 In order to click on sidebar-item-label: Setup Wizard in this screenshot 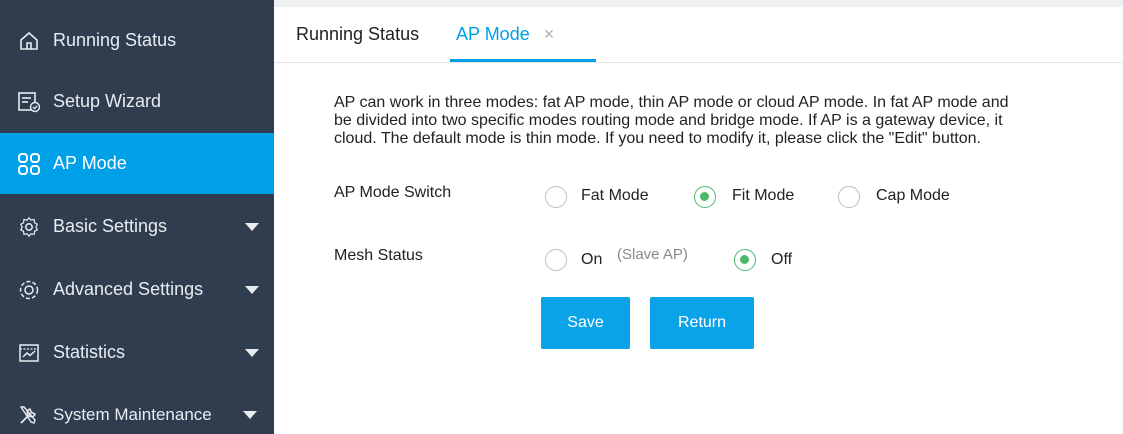, I will do `click(107, 101)`.